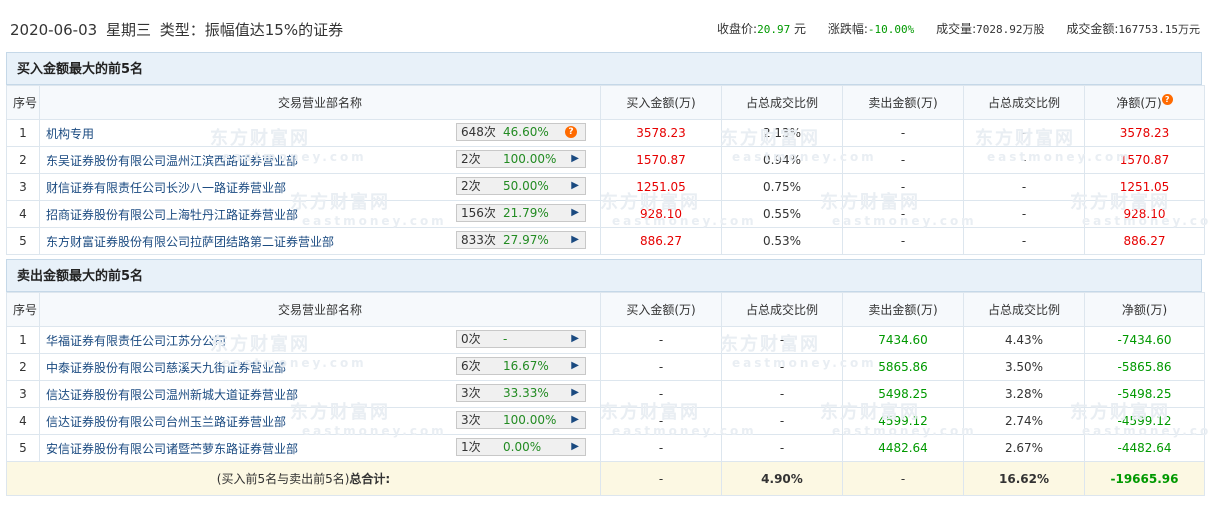  Describe the element at coordinates (478, 132) in the screenshot. I see `history-count: 648次` at that location.